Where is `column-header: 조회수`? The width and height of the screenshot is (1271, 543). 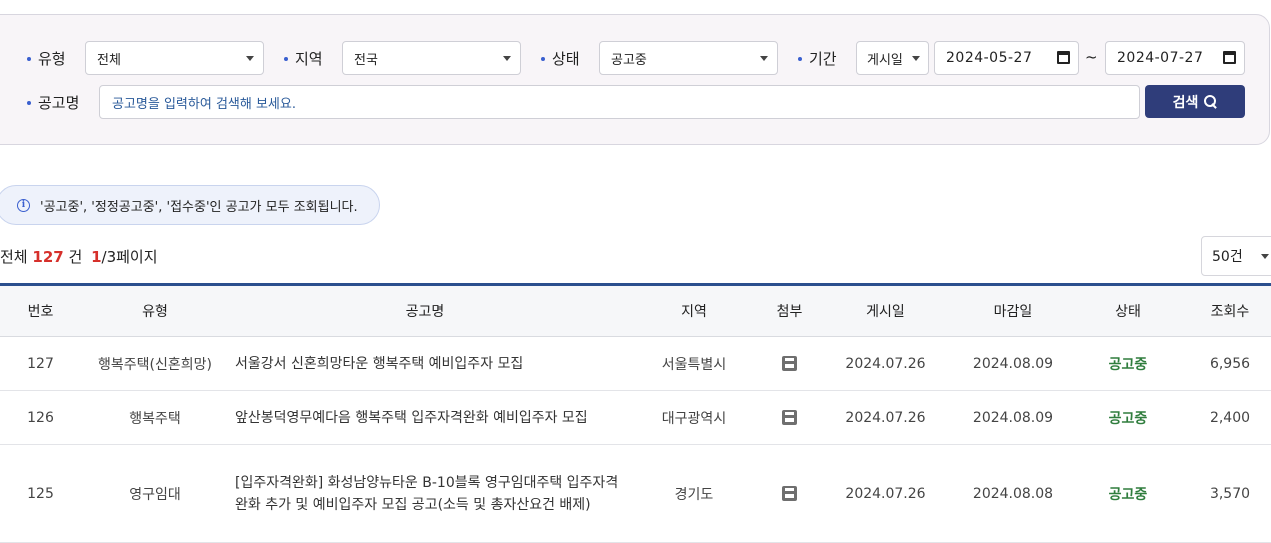
column-header: 조회수 is located at coordinates (1230, 310).